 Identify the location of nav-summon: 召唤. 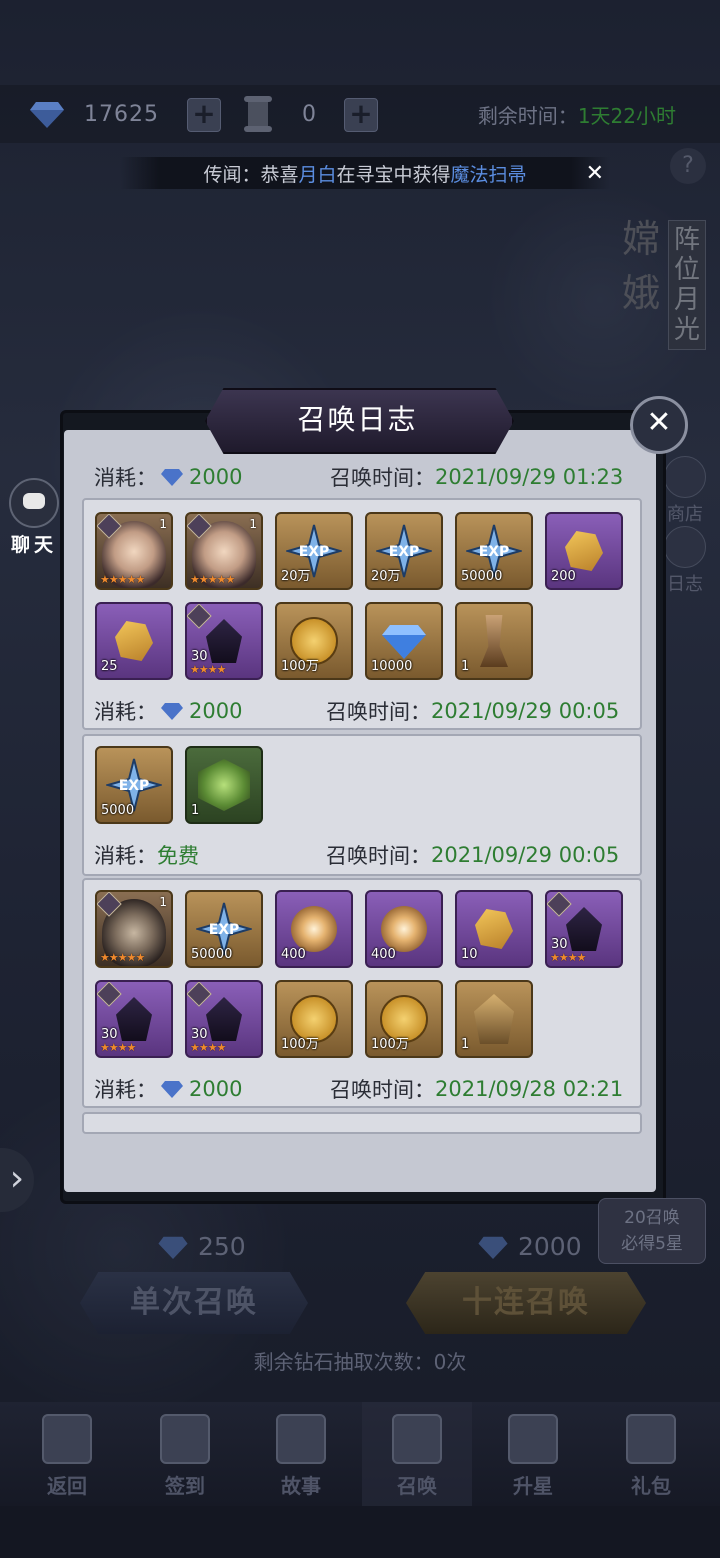
(417, 1454).